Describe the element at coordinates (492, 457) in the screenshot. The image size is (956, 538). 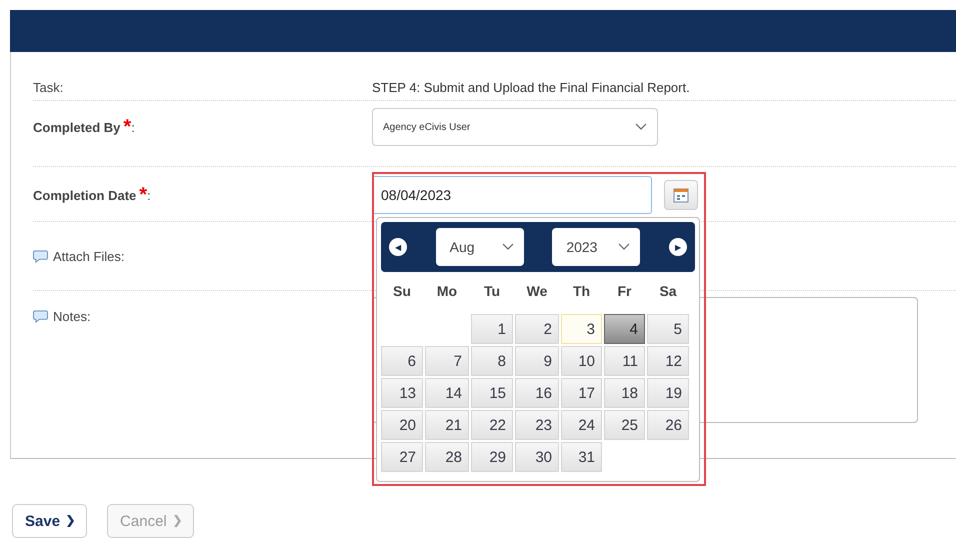
I see `calendar-day: 29` at that location.